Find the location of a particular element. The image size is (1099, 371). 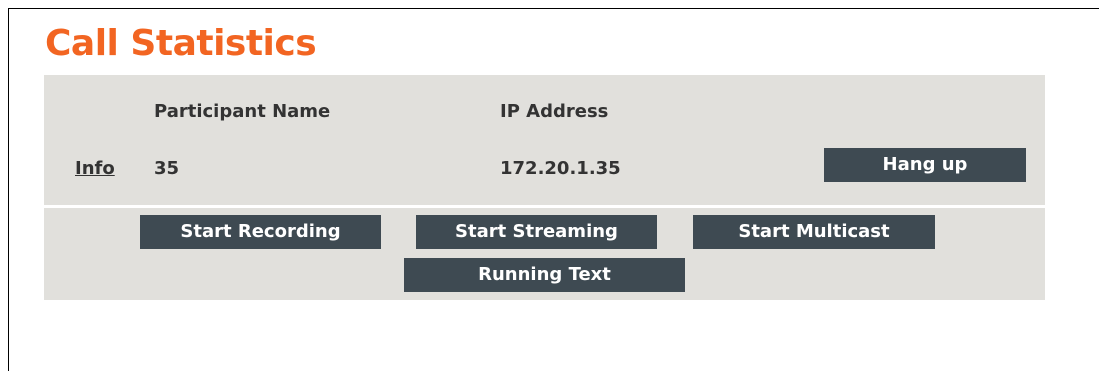

start-multicast-button: Start Multicast is located at coordinates (814, 232).